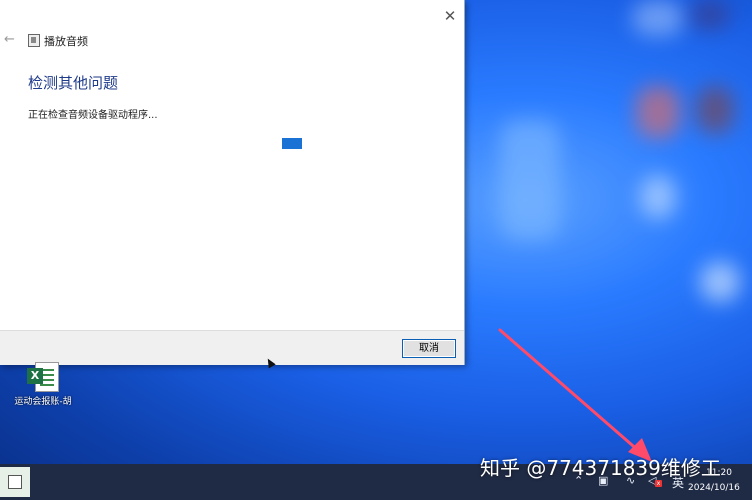 This screenshot has height=500, width=752. What do you see at coordinates (292, 143) in the screenshot?
I see `progress-indicator` at bounding box center [292, 143].